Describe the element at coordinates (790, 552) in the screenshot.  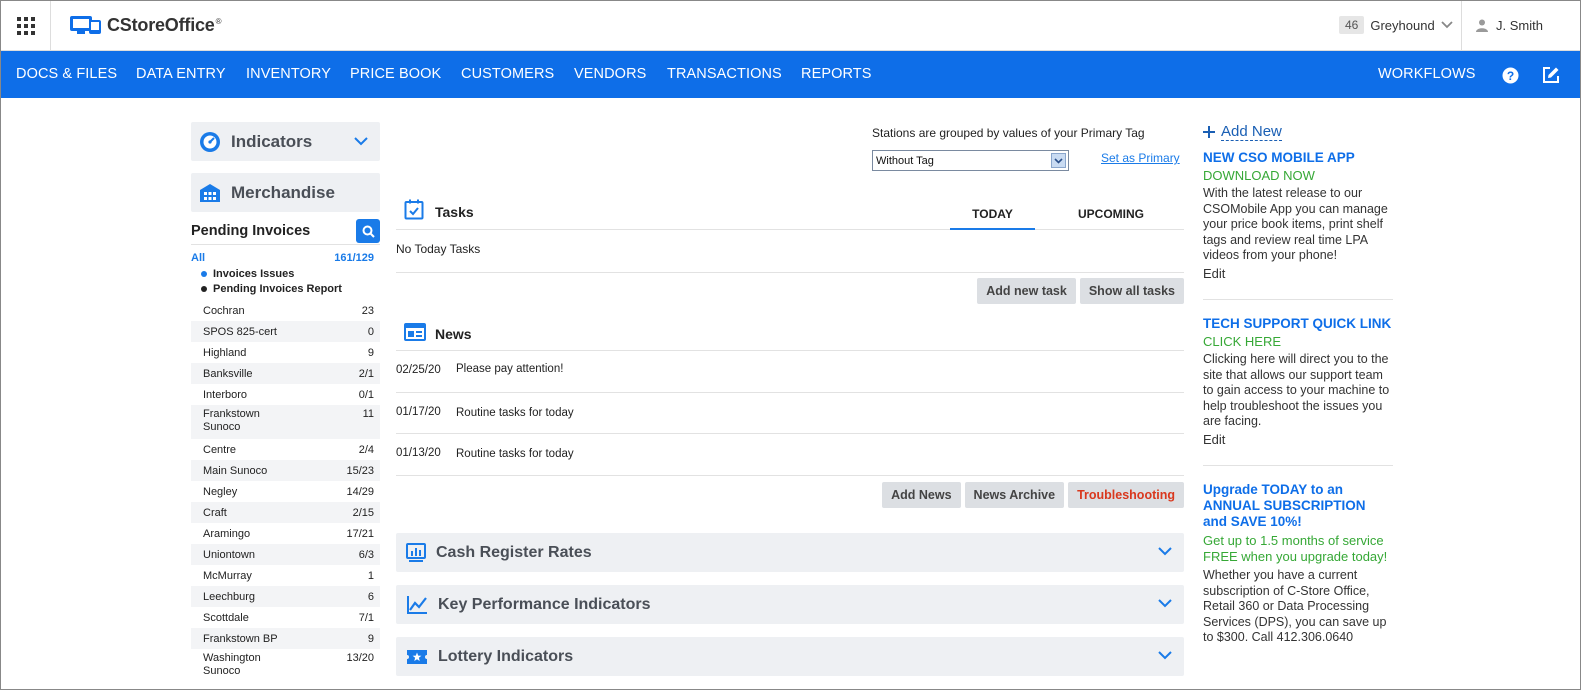
I see `cash-register-rates-section: Cash Register Rates` at that location.